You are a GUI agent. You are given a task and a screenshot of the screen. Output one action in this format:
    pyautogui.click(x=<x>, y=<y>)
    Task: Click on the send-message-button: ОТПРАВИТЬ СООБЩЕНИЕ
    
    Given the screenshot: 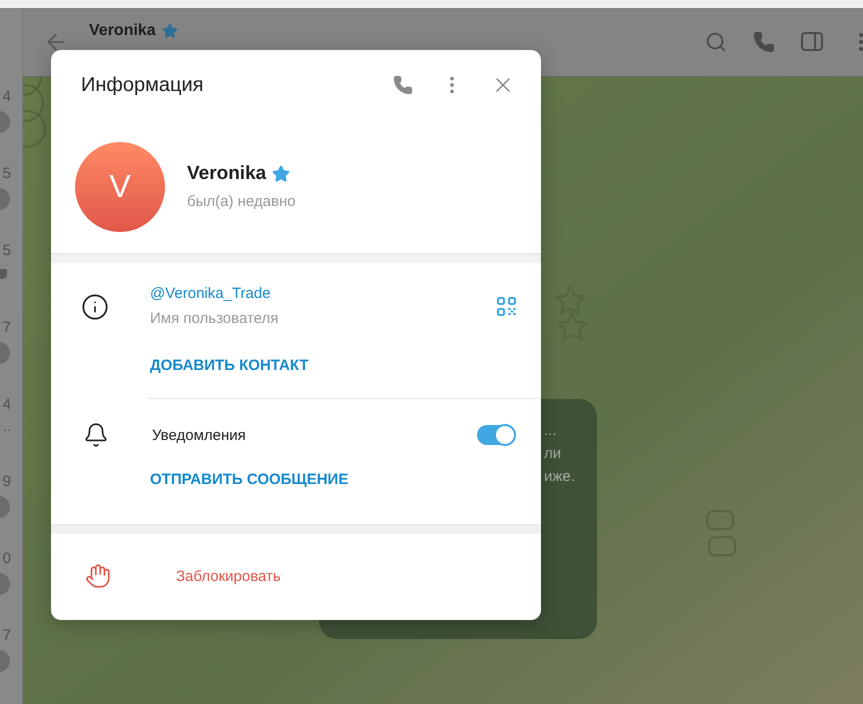 What is the action you would take?
    pyautogui.click(x=249, y=479)
    